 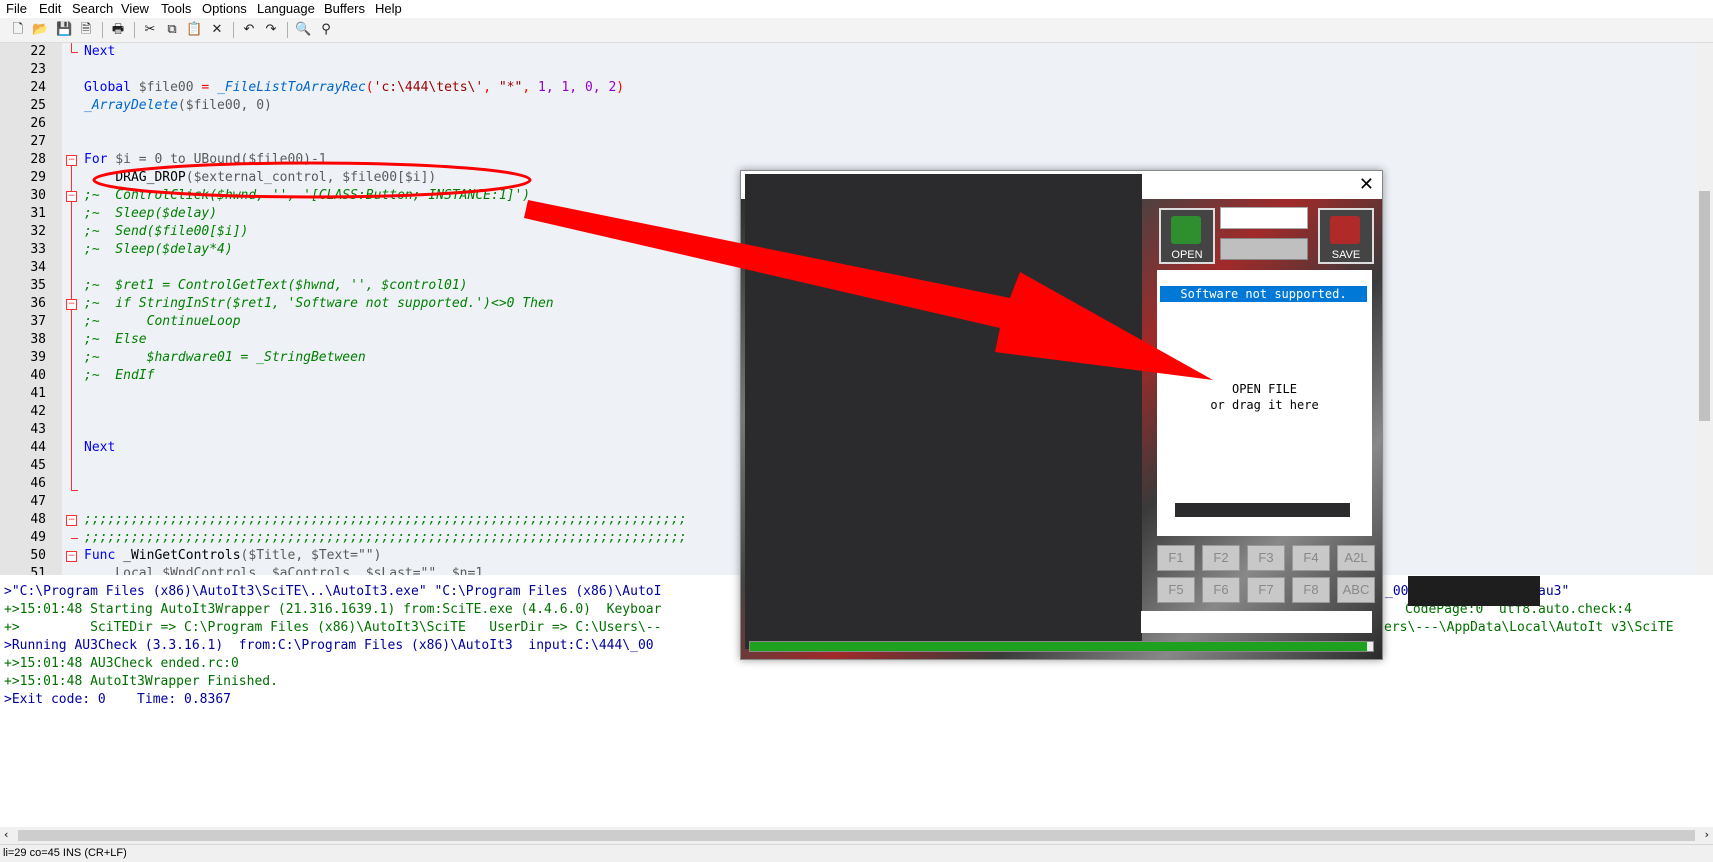 I want to click on output-line: +>15:01:48 AutoIt3Wrapper Finished., so click(x=141, y=681).